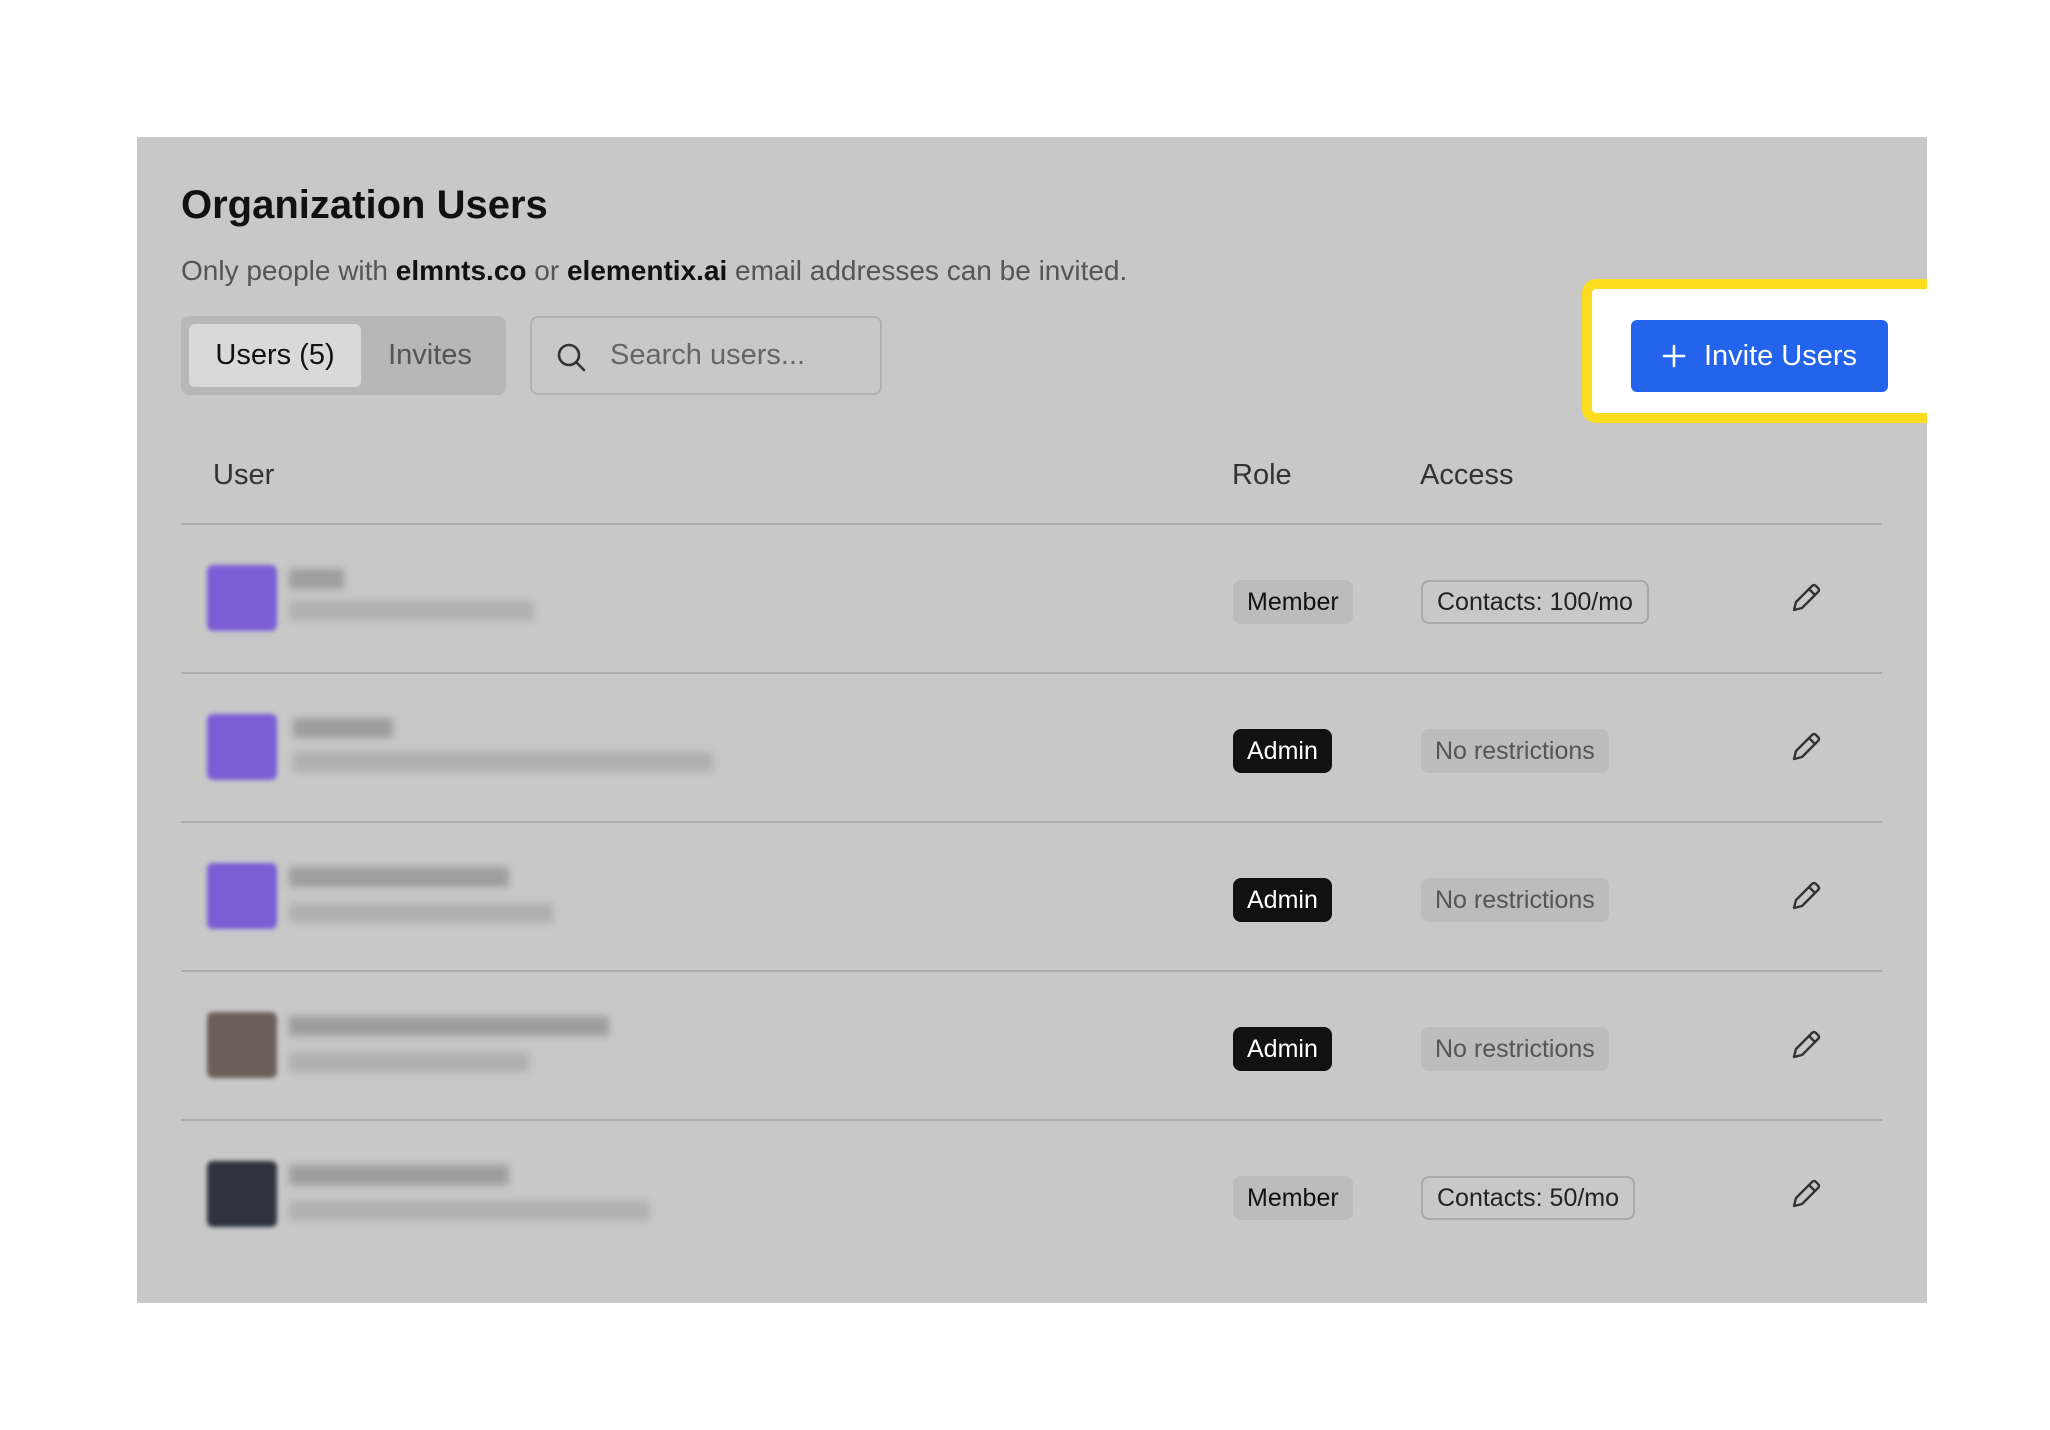 Image resolution: width=2050 pixels, height=1430 pixels. I want to click on subtitle-suffix: email addresses can be invited., so click(927, 270).